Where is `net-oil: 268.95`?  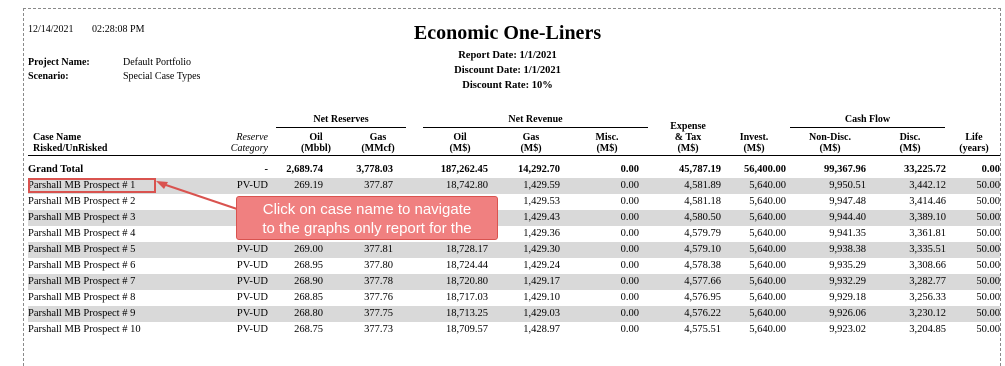 net-oil: 268.95 is located at coordinates (308, 265).